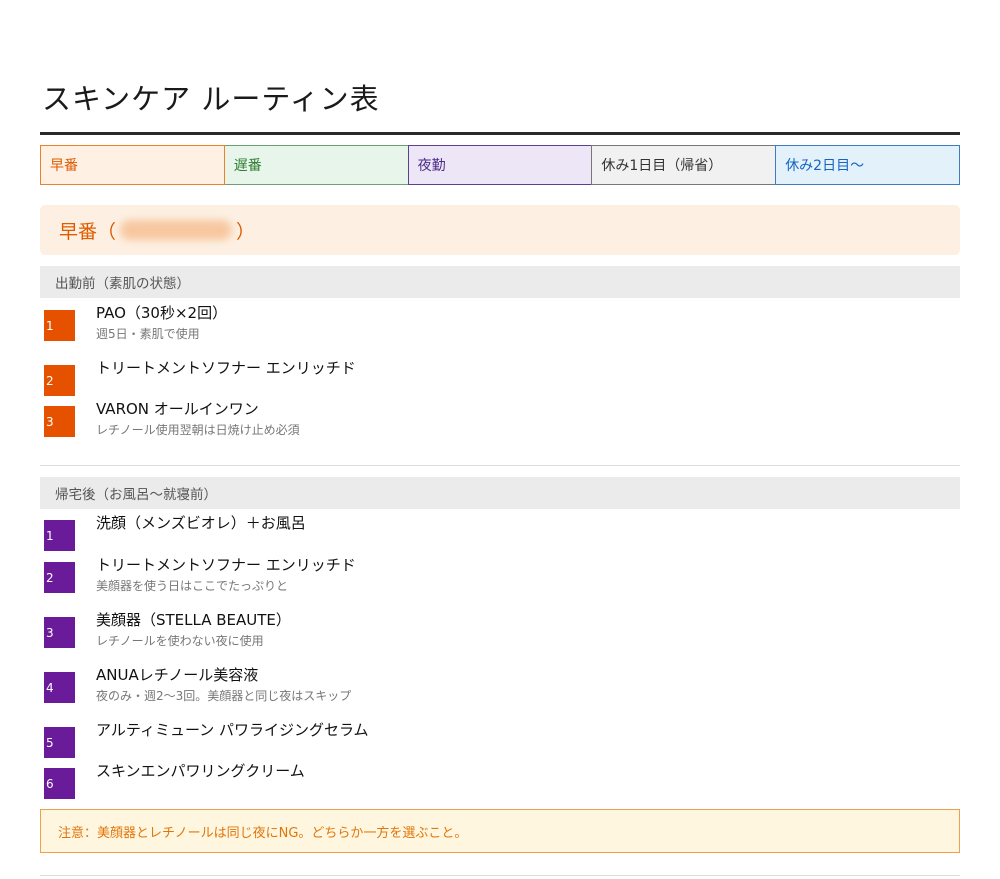  I want to click on shift-tabs: 早番 遅番 夜勤 休み1日目（帰省） 休み2日目〜, so click(500, 165).